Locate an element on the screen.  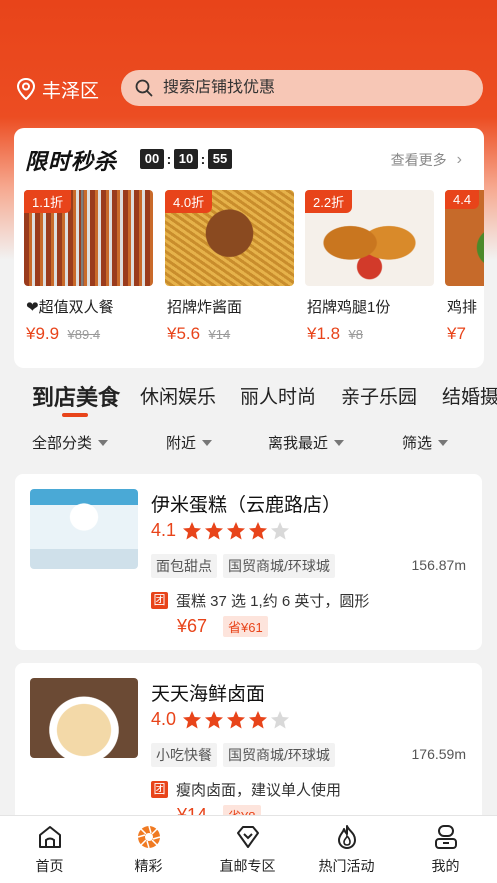
group-deal: 团 瘦肉卤面，建议单人使用 is located at coordinates (246, 789).